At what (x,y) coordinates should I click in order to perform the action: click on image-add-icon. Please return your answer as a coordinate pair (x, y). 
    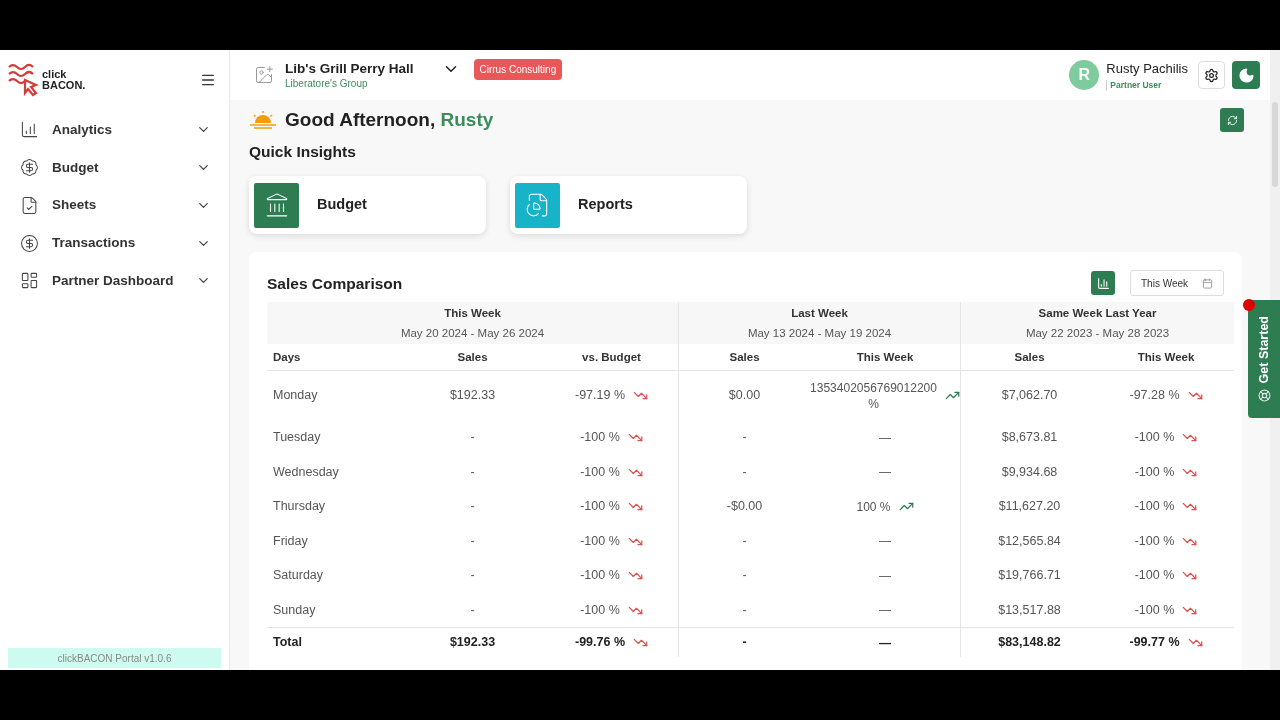
    Looking at the image, I should click on (264, 75).